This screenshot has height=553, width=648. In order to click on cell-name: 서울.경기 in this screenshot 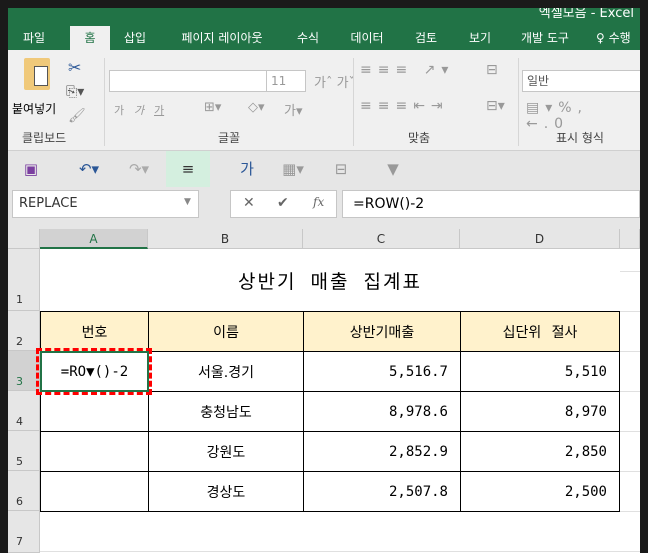, I will do `click(226, 371)`.